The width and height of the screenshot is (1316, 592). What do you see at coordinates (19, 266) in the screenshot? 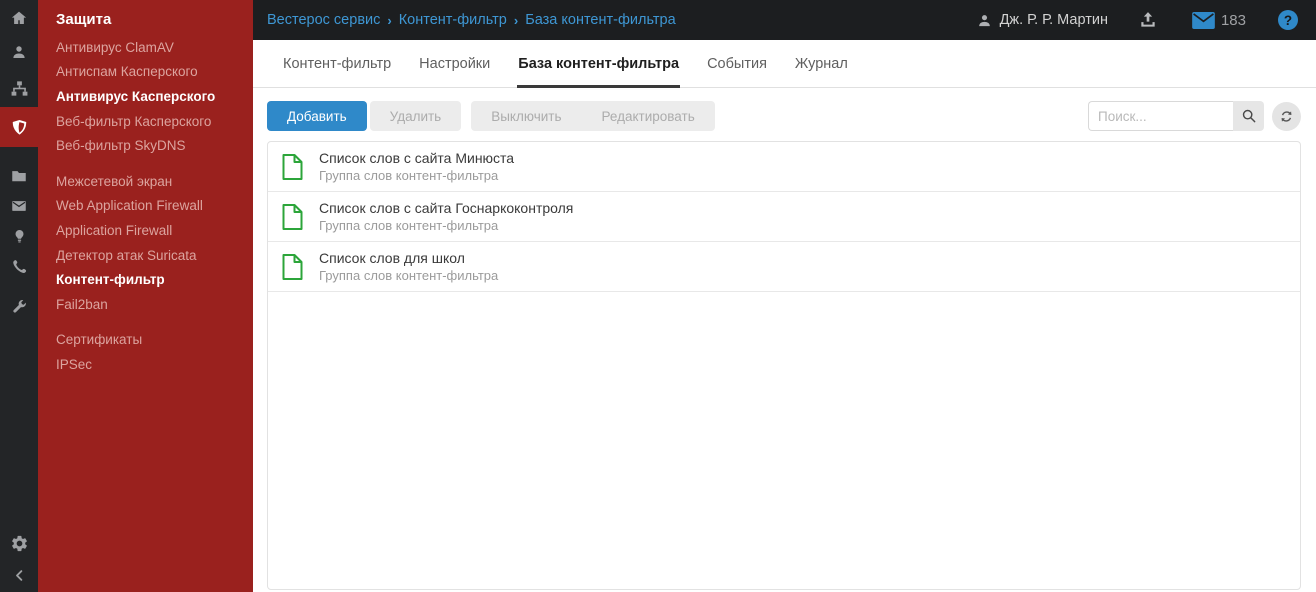
I see `phone-icon` at bounding box center [19, 266].